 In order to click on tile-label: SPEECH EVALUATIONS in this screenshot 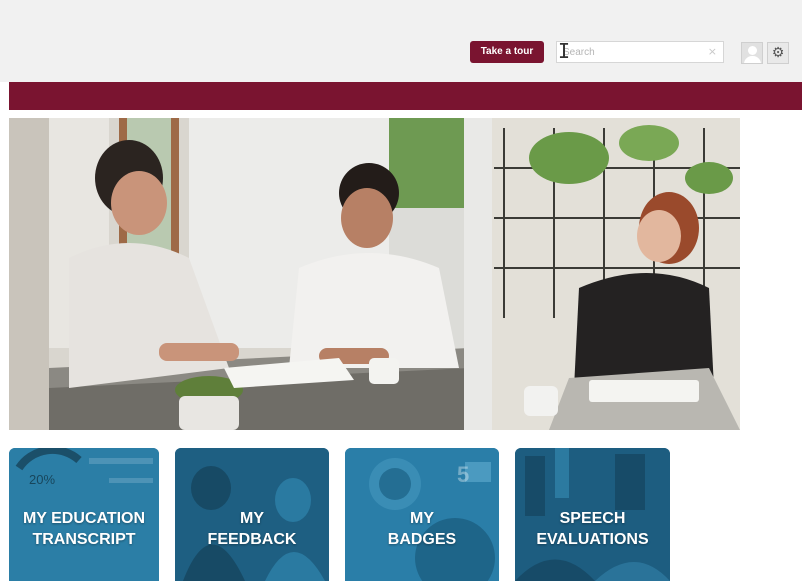, I will do `click(592, 529)`.